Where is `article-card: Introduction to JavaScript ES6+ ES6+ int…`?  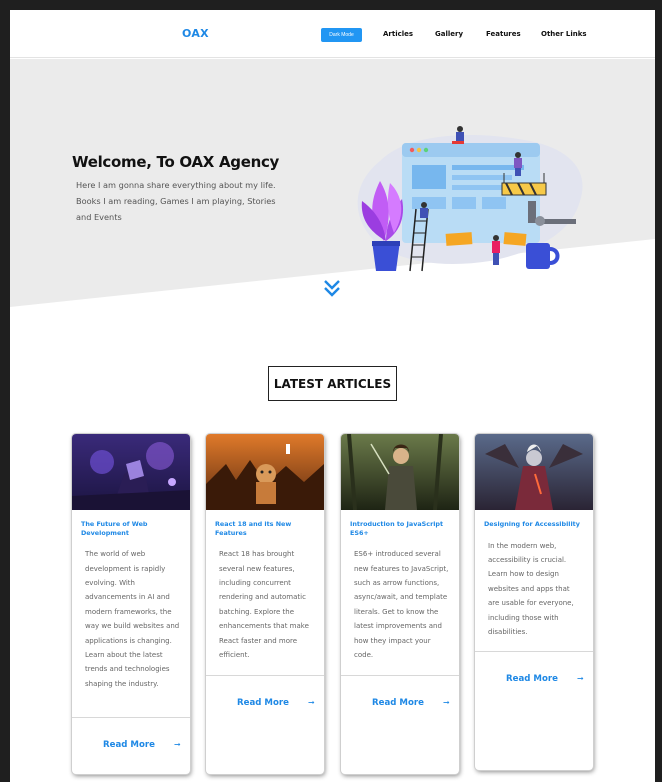 article-card: Introduction to JavaScript ES6+ ES6+ int… is located at coordinates (400, 604).